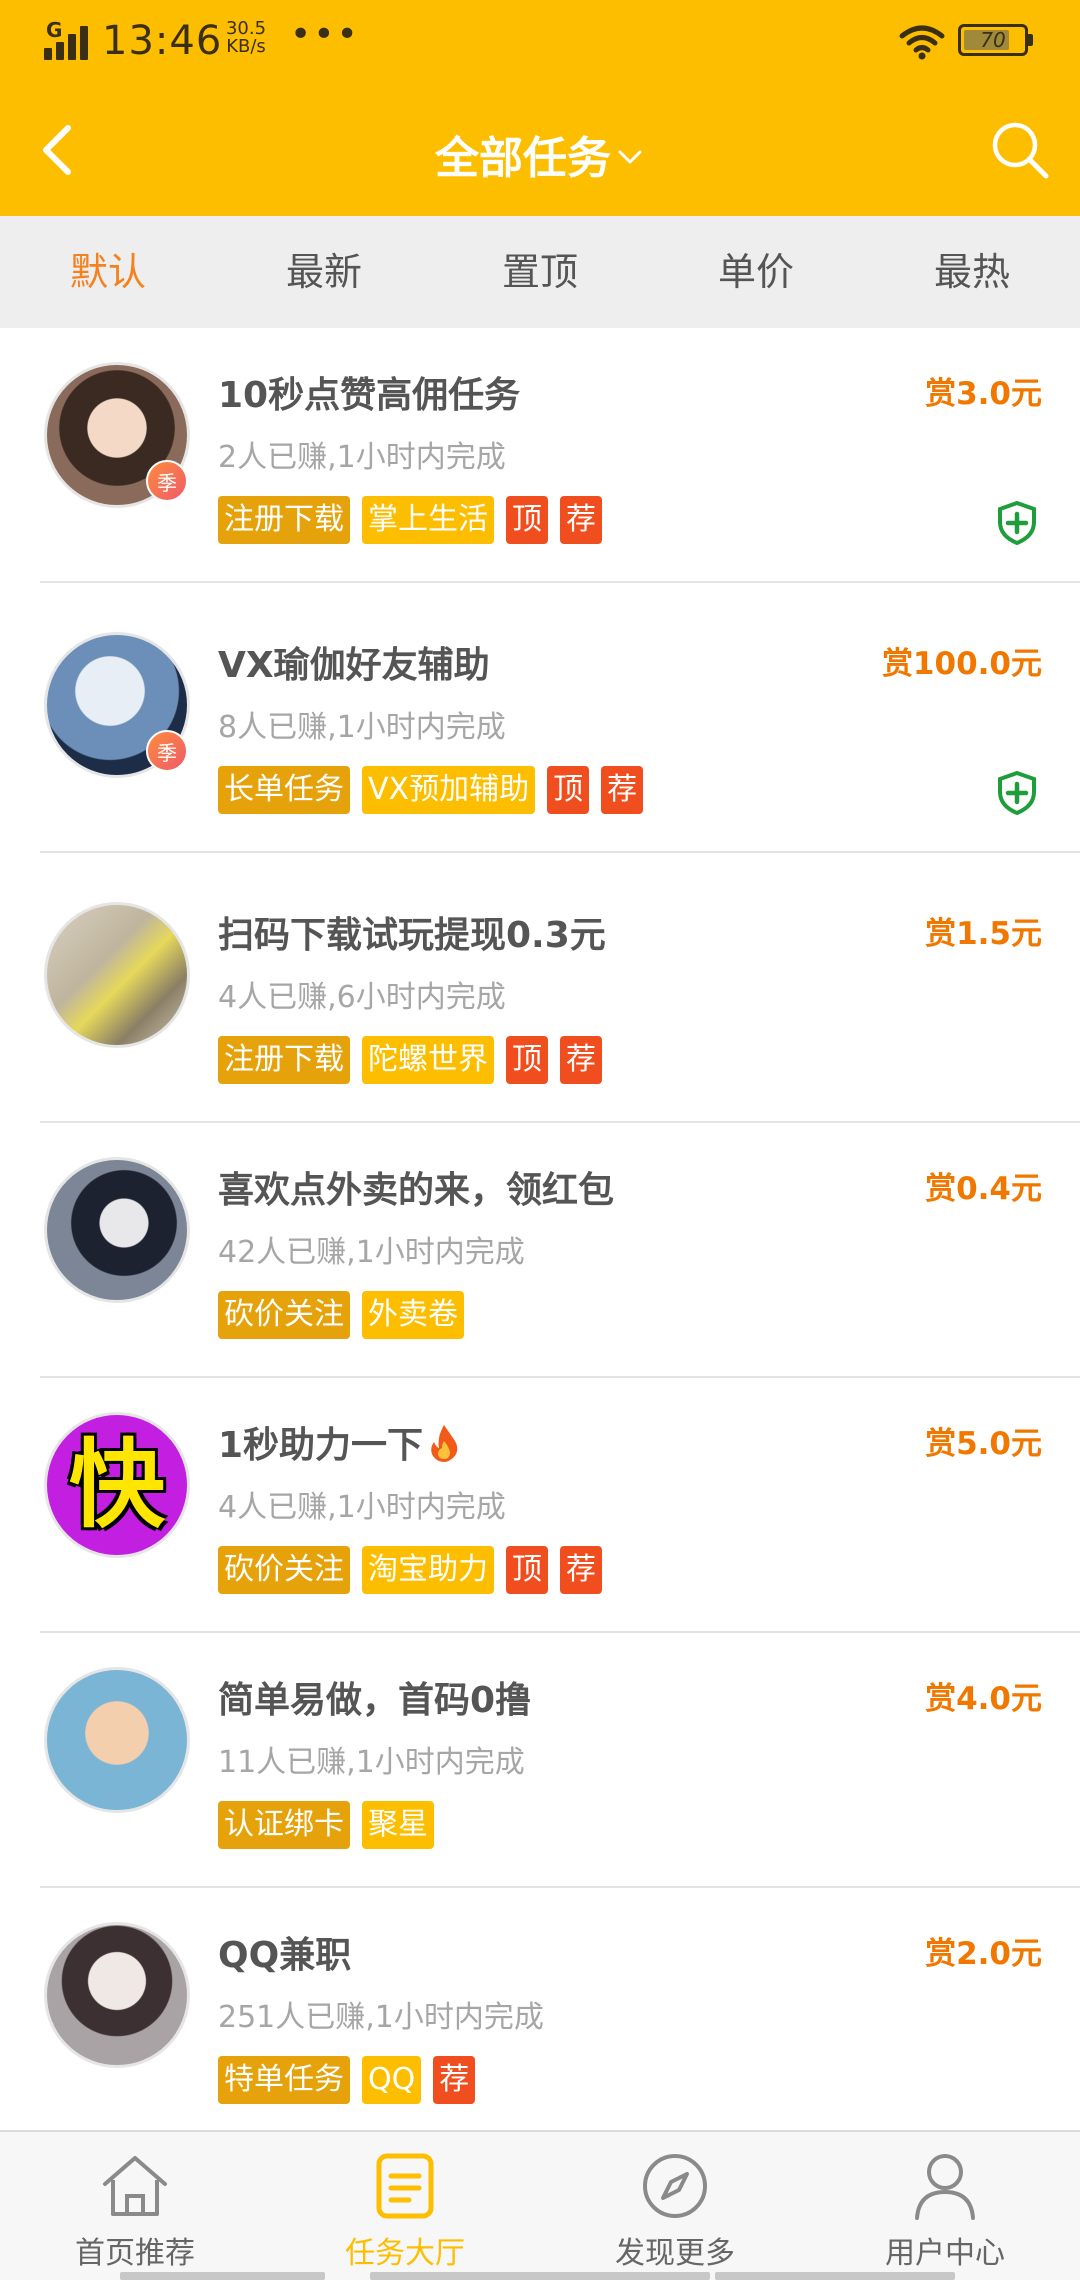 This screenshot has width=1080, height=2280. What do you see at coordinates (444, 1443) in the screenshot?
I see `fire-icon` at bounding box center [444, 1443].